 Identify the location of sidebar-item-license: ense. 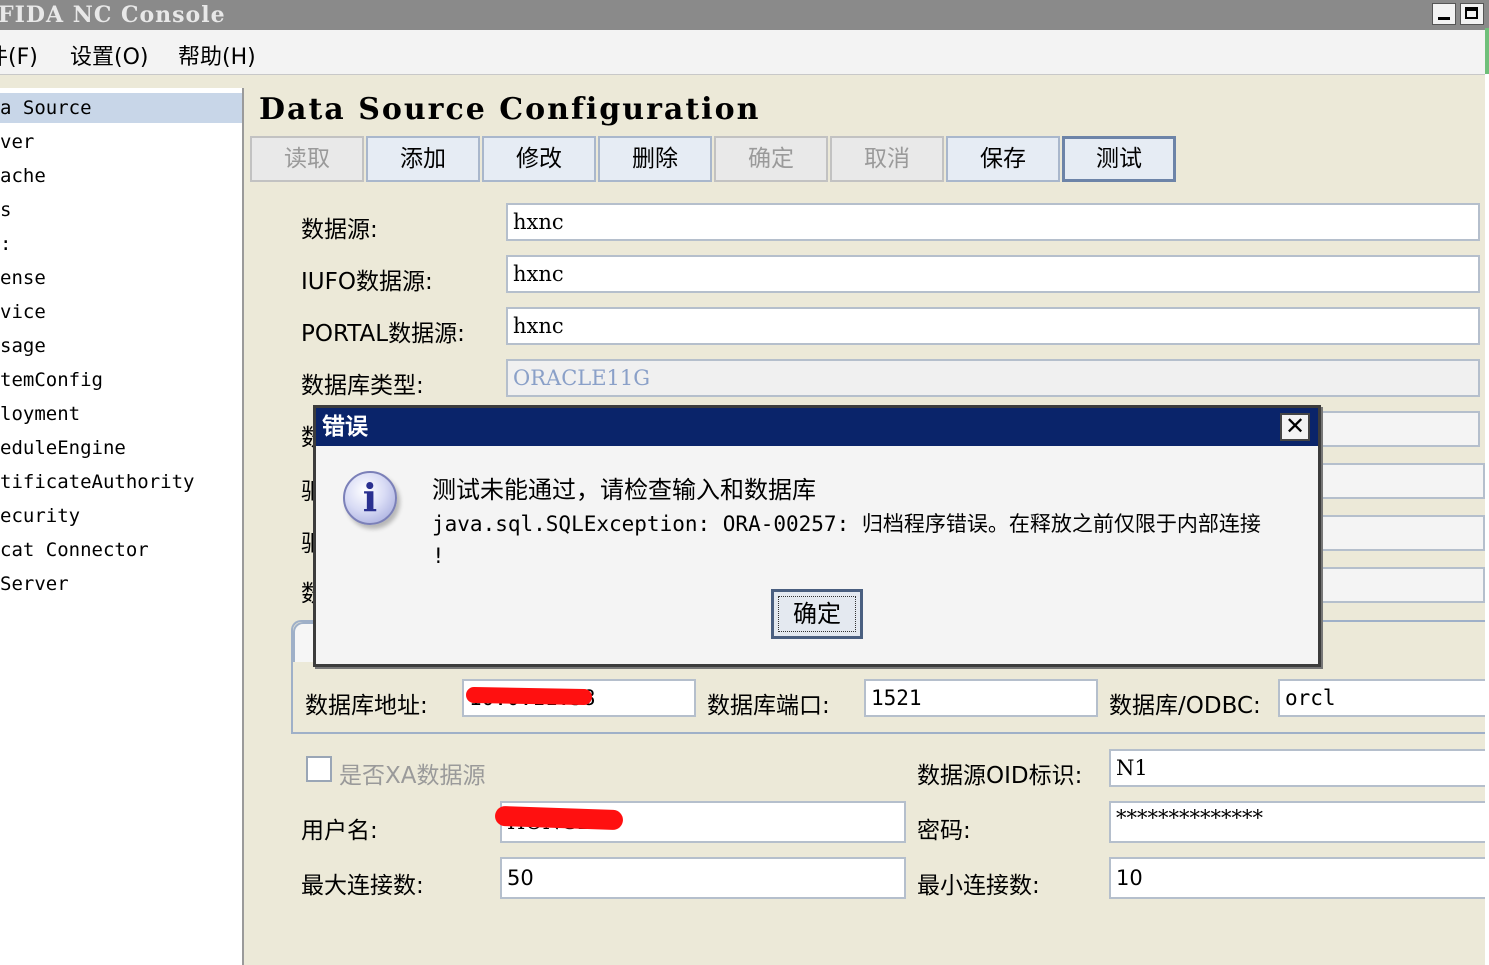
(23, 278).